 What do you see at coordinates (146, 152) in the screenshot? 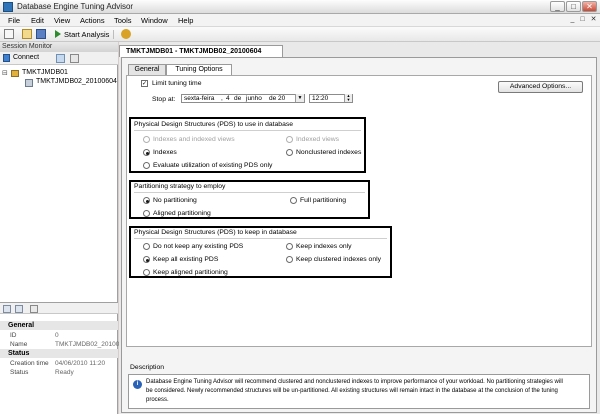
I see `radio-indexes` at bounding box center [146, 152].